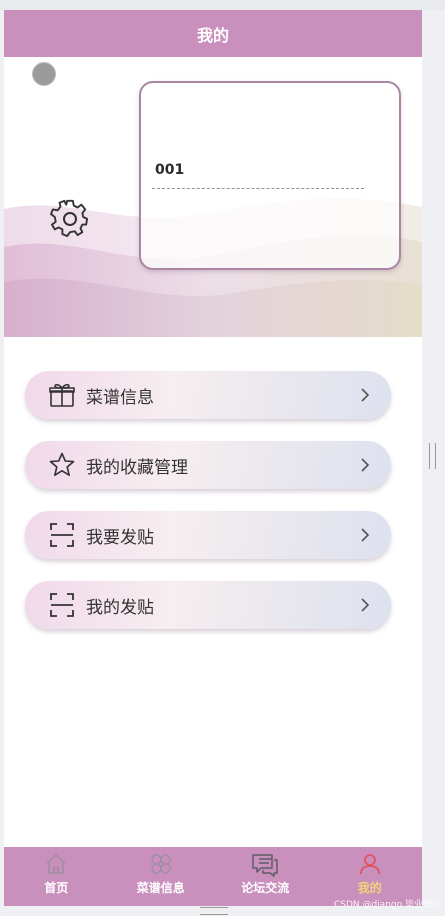 The height and width of the screenshot is (916, 445). Describe the element at coordinates (62, 464) in the screenshot. I see `star-icon` at that location.